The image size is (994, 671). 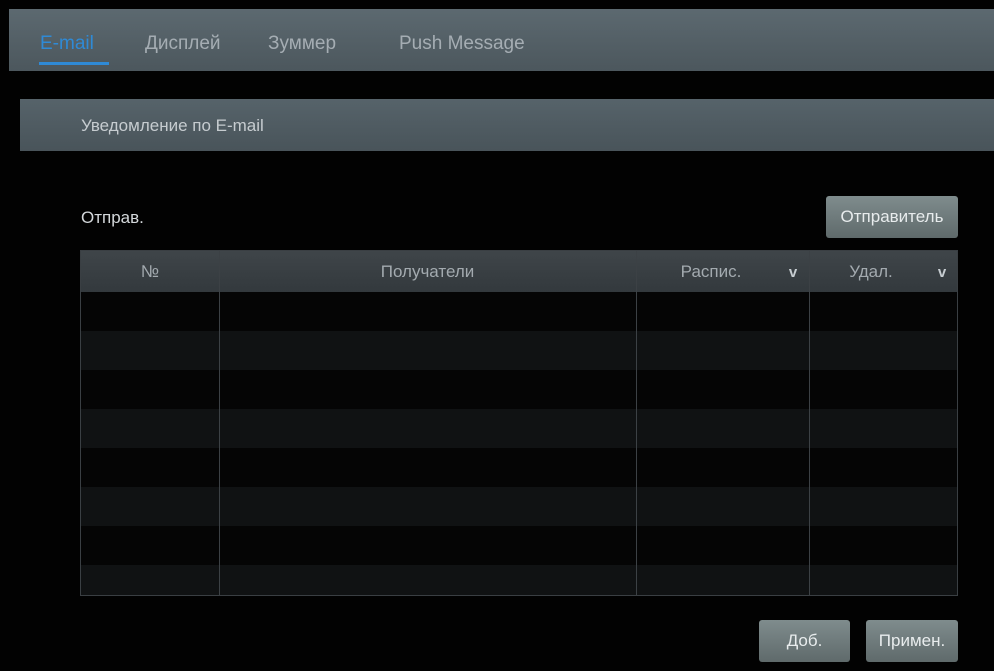 What do you see at coordinates (711, 271) in the screenshot?
I see `header-schedule: Распис.` at bounding box center [711, 271].